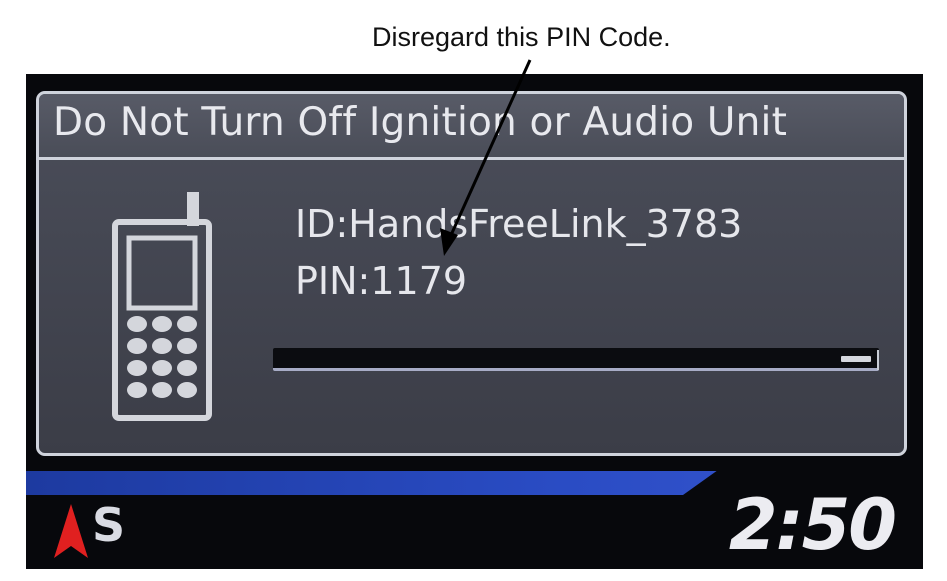  What do you see at coordinates (162, 306) in the screenshot?
I see `mobile-phone-icon` at bounding box center [162, 306].